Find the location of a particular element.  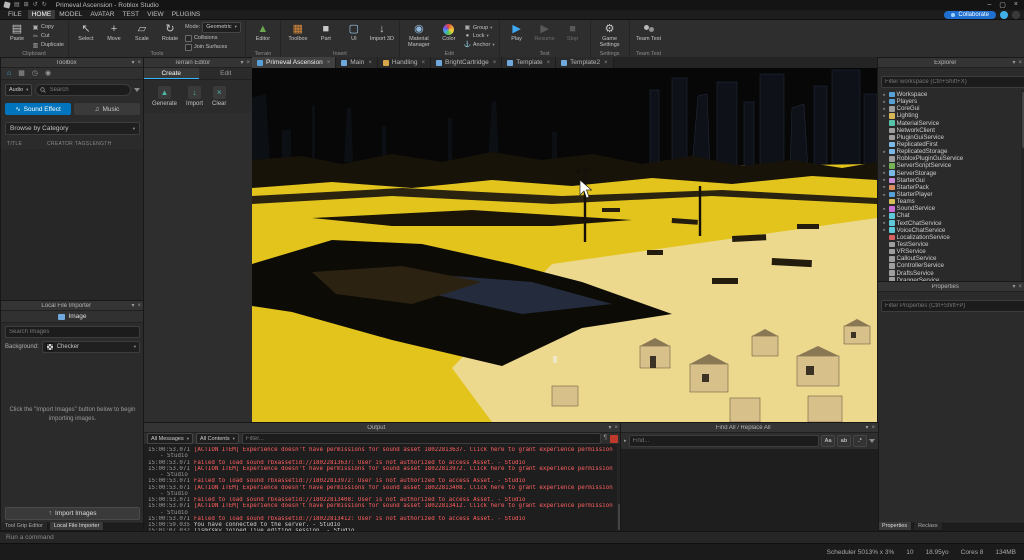

insert-button: ▢ UI is located at coordinates (354, 36).